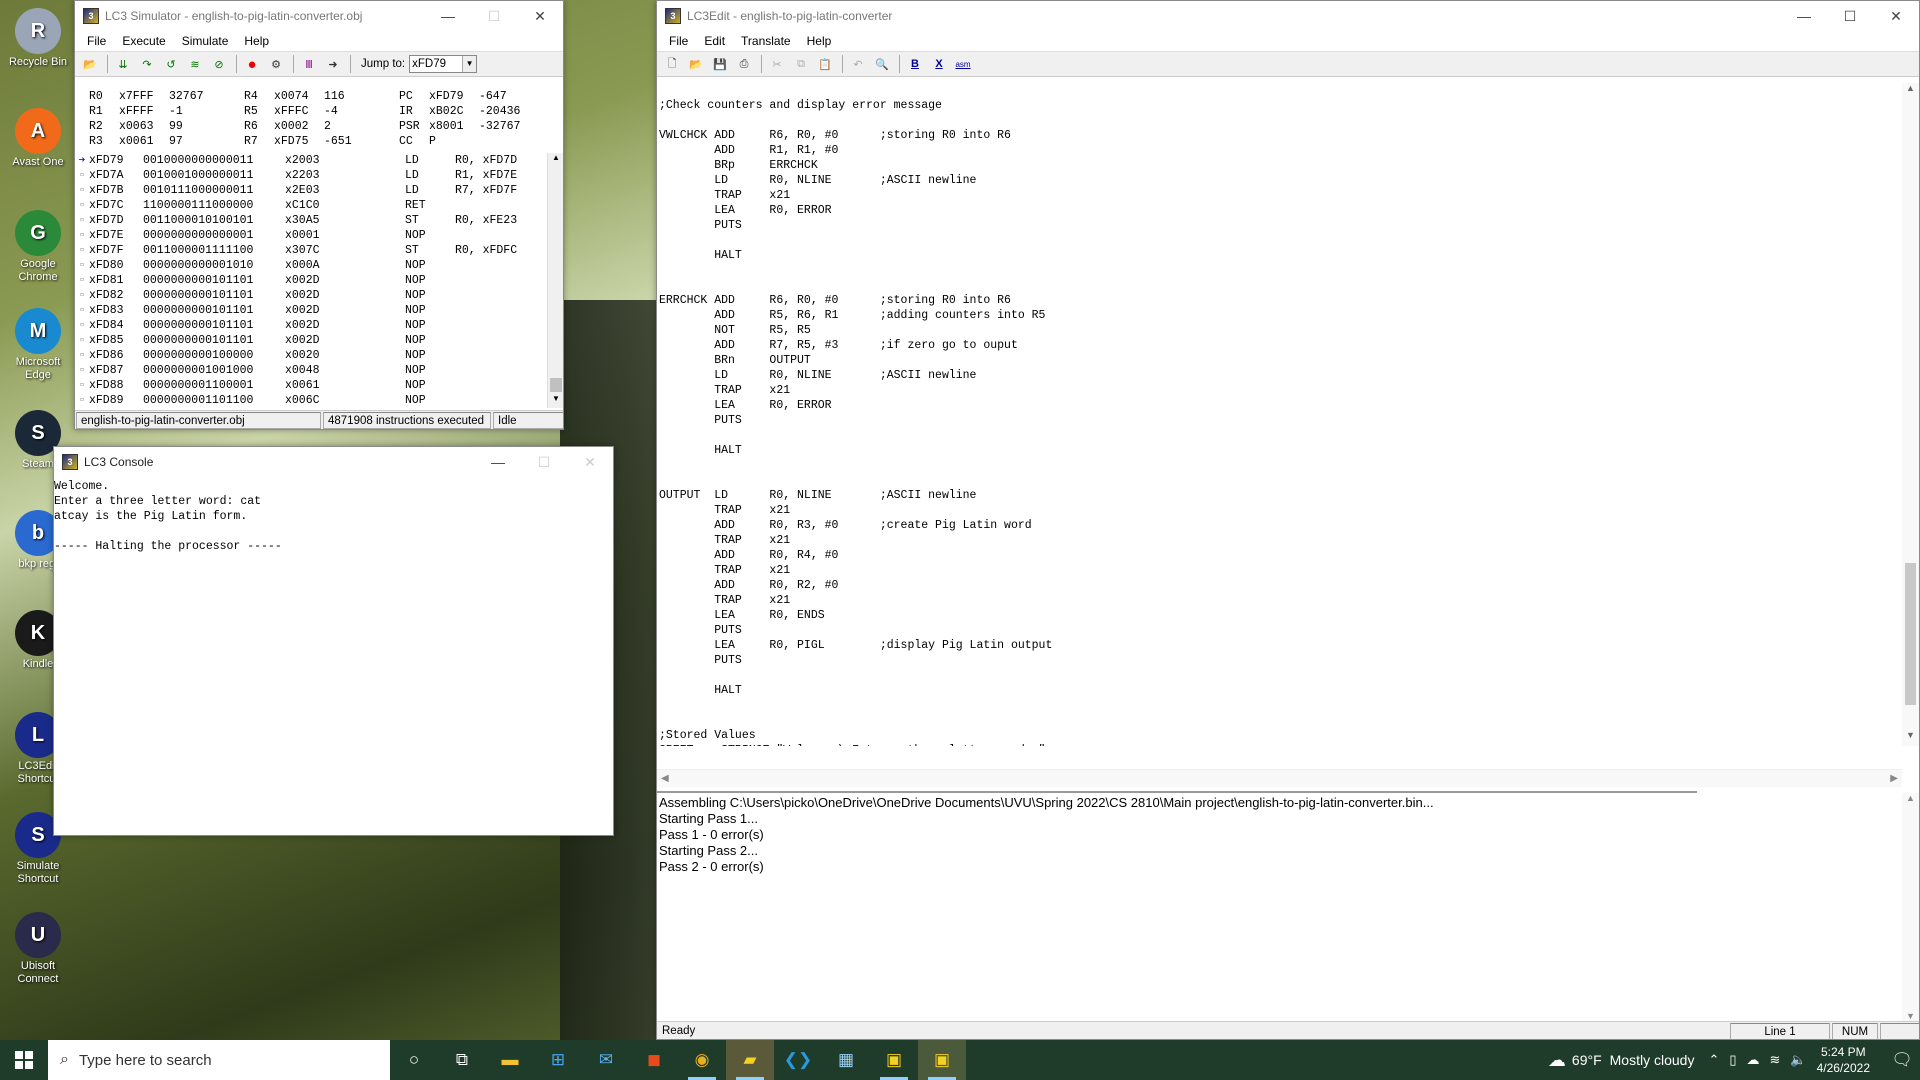 Image resolution: width=1920 pixels, height=1080 pixels. I want to click on weather-widget: ☁ 69°F Mostly cloudy, so click(1621, 1060).